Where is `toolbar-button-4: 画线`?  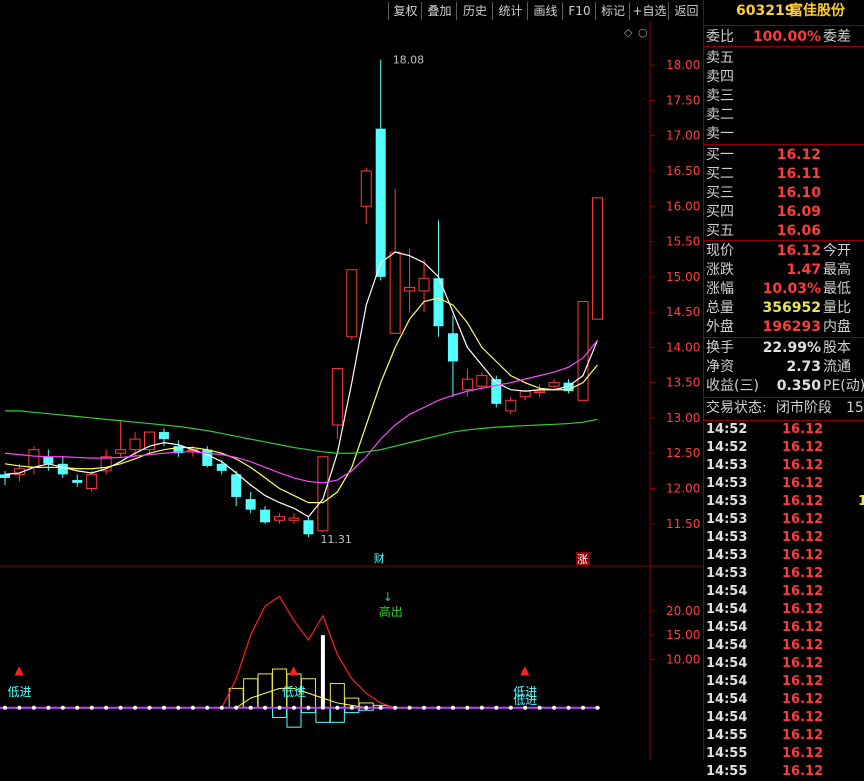 toolbar-button-4: 画线 is located at coordinates (545, 11).